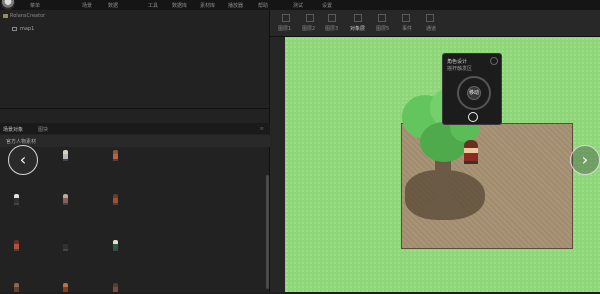 The height and width of the screenshot is (294, 600). Describe the element at coordinates (27, 29) in the screenshot. I see `map-label: map1` at that location.